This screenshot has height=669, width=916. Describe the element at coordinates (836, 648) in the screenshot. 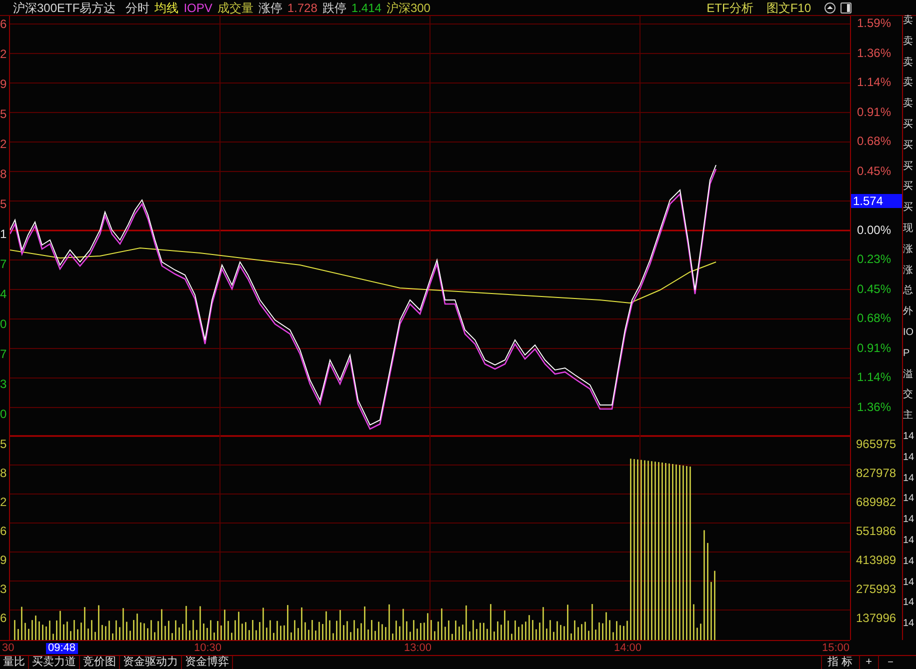

I see `time-label: 15:00` at that location.